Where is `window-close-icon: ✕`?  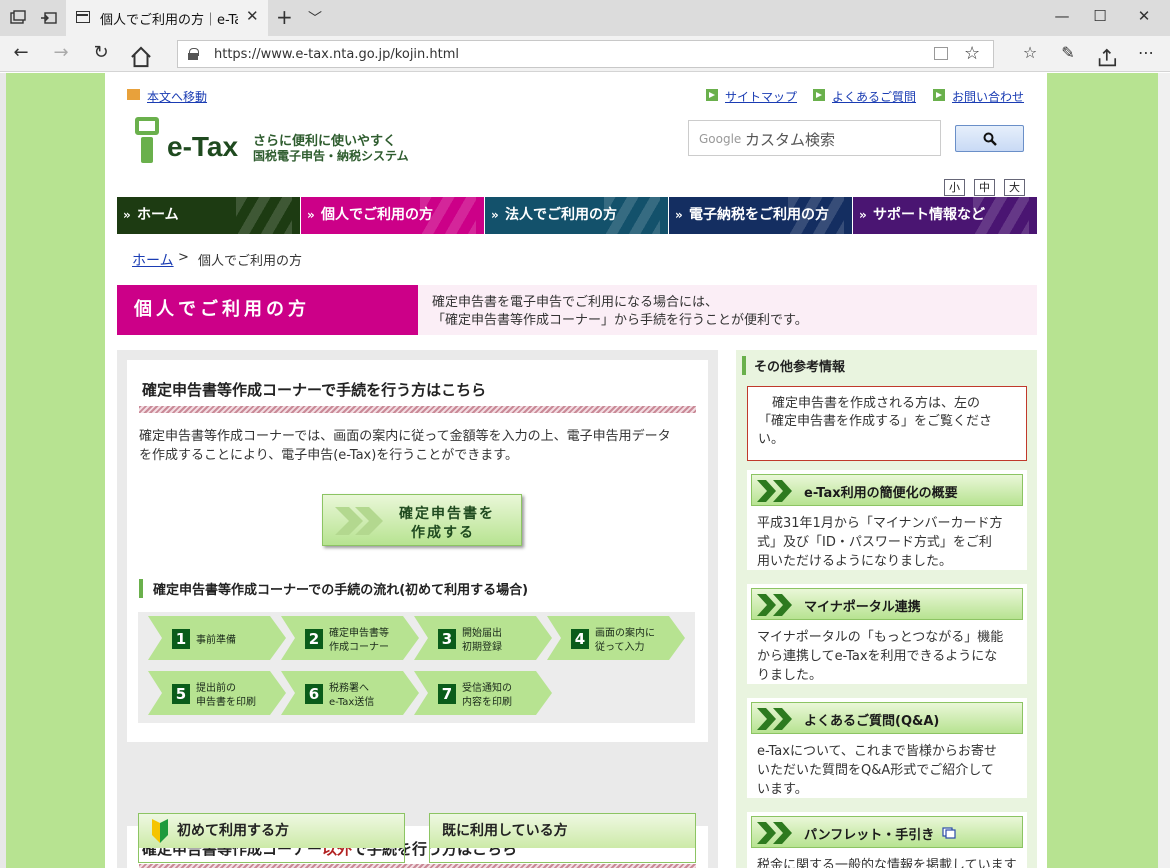
window-close-icon: ✕ is located at coordinates (1144, 17).